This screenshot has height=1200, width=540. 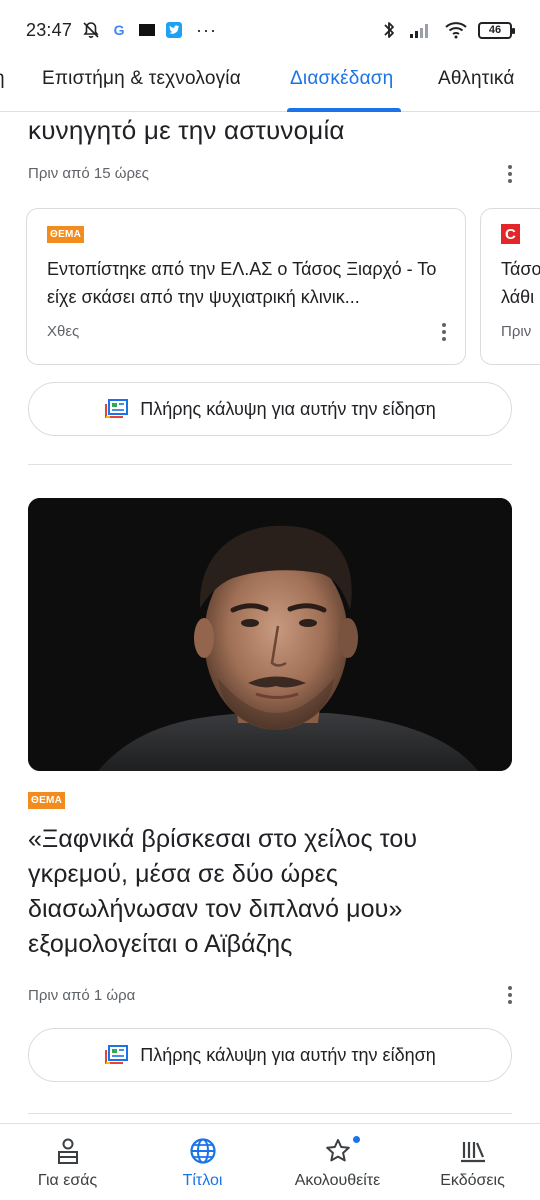 What do you see at coordinates (270, 30) in the screenshot?
I see `status-bar: 23:47 G ··· 46` at bounding box center [270, 30].